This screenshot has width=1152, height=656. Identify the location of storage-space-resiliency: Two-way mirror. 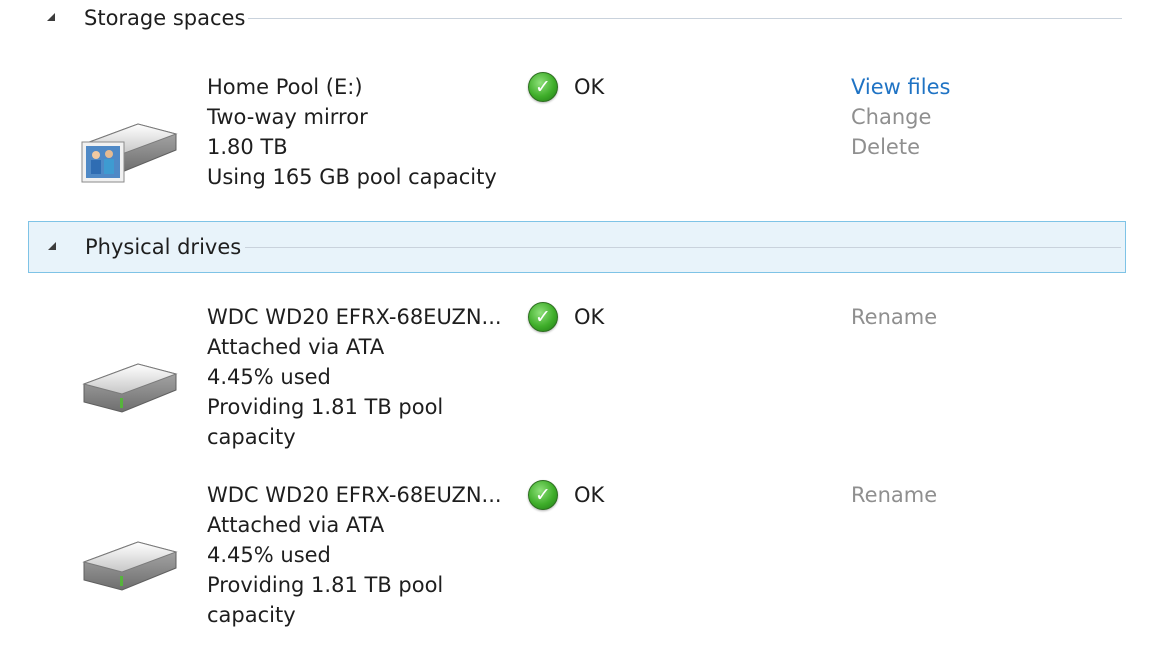
(287, 117).